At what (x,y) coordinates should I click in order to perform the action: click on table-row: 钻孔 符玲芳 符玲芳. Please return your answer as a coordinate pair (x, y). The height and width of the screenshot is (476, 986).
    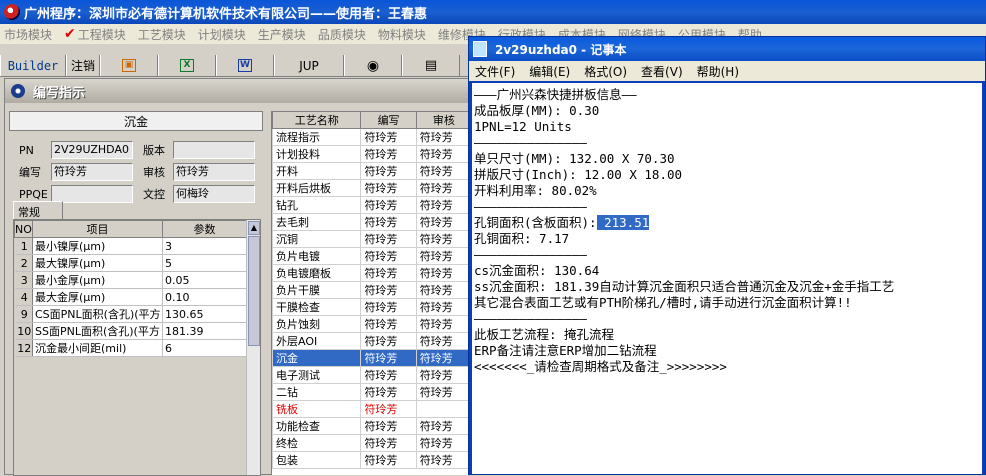
    Looking at the image, I should click on (371, 205).